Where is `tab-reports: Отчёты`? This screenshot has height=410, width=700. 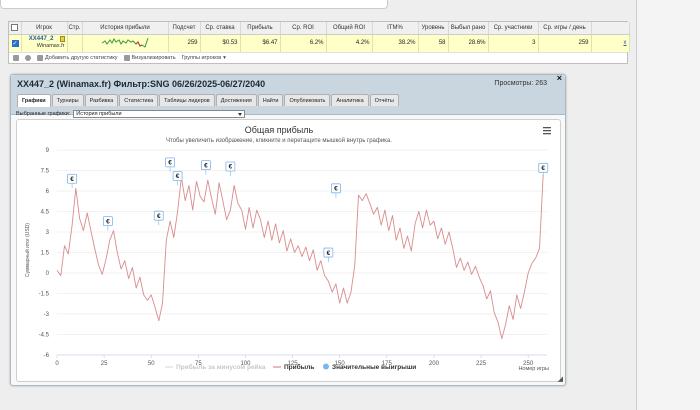 tab-reports: Отчёты is located at coordinates (384, 100).